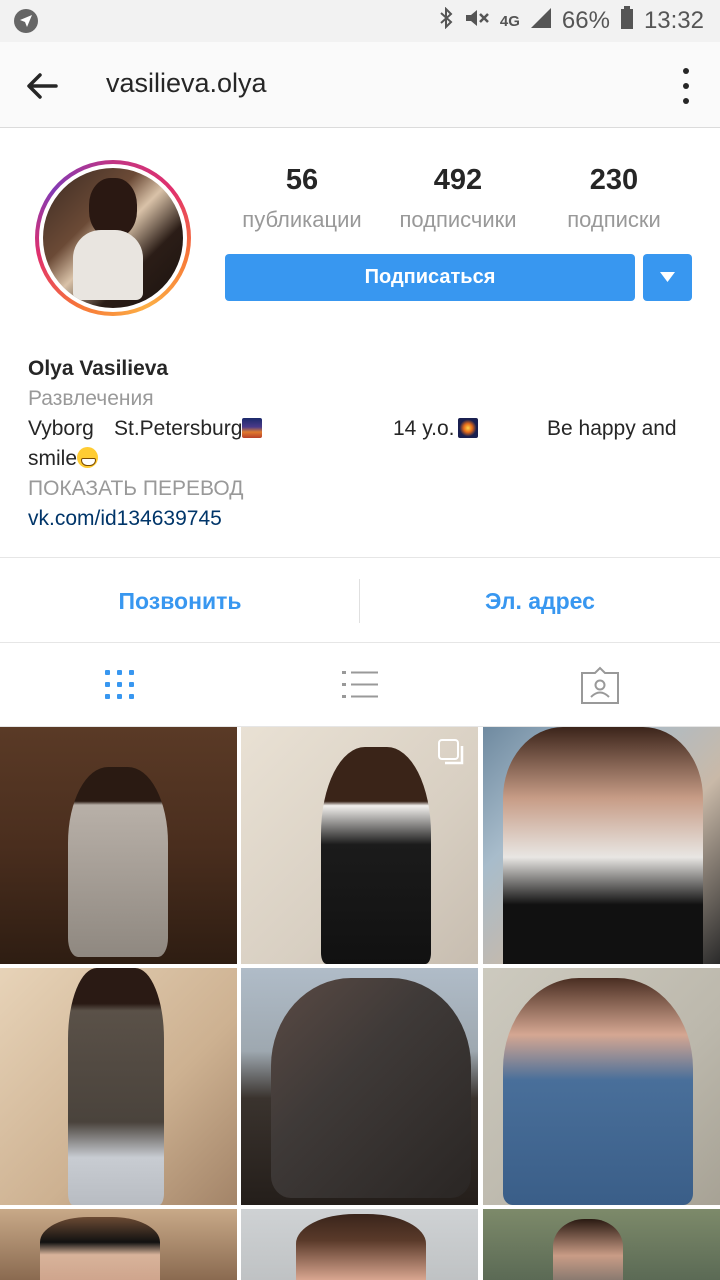 The image size is (720, 1280). I want to click on follow-button: Подписаться, so click(430, 277).